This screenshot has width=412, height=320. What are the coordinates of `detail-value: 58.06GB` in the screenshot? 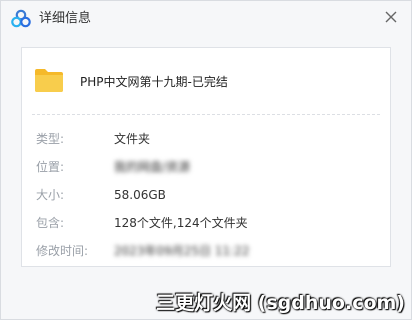 It's located at (140, 195).